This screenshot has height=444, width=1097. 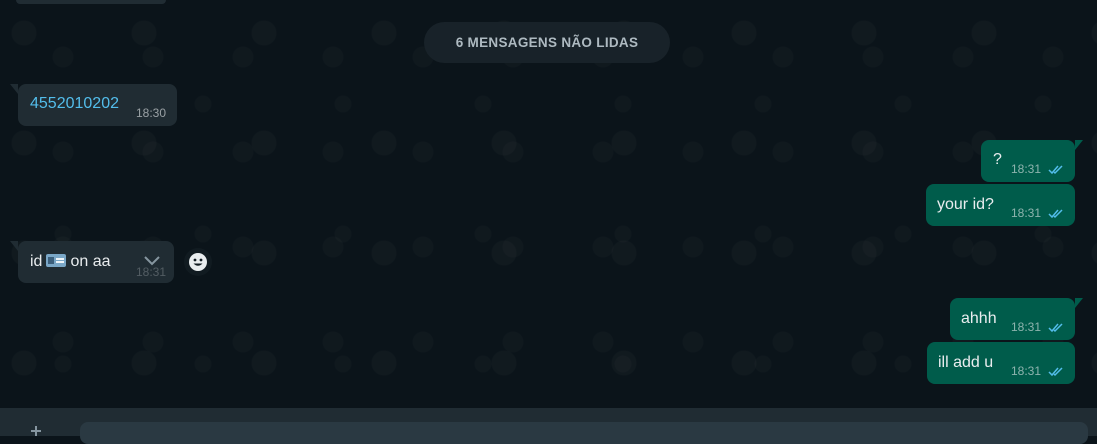 I want to click on plus-icon, so click(x=36, y=430).